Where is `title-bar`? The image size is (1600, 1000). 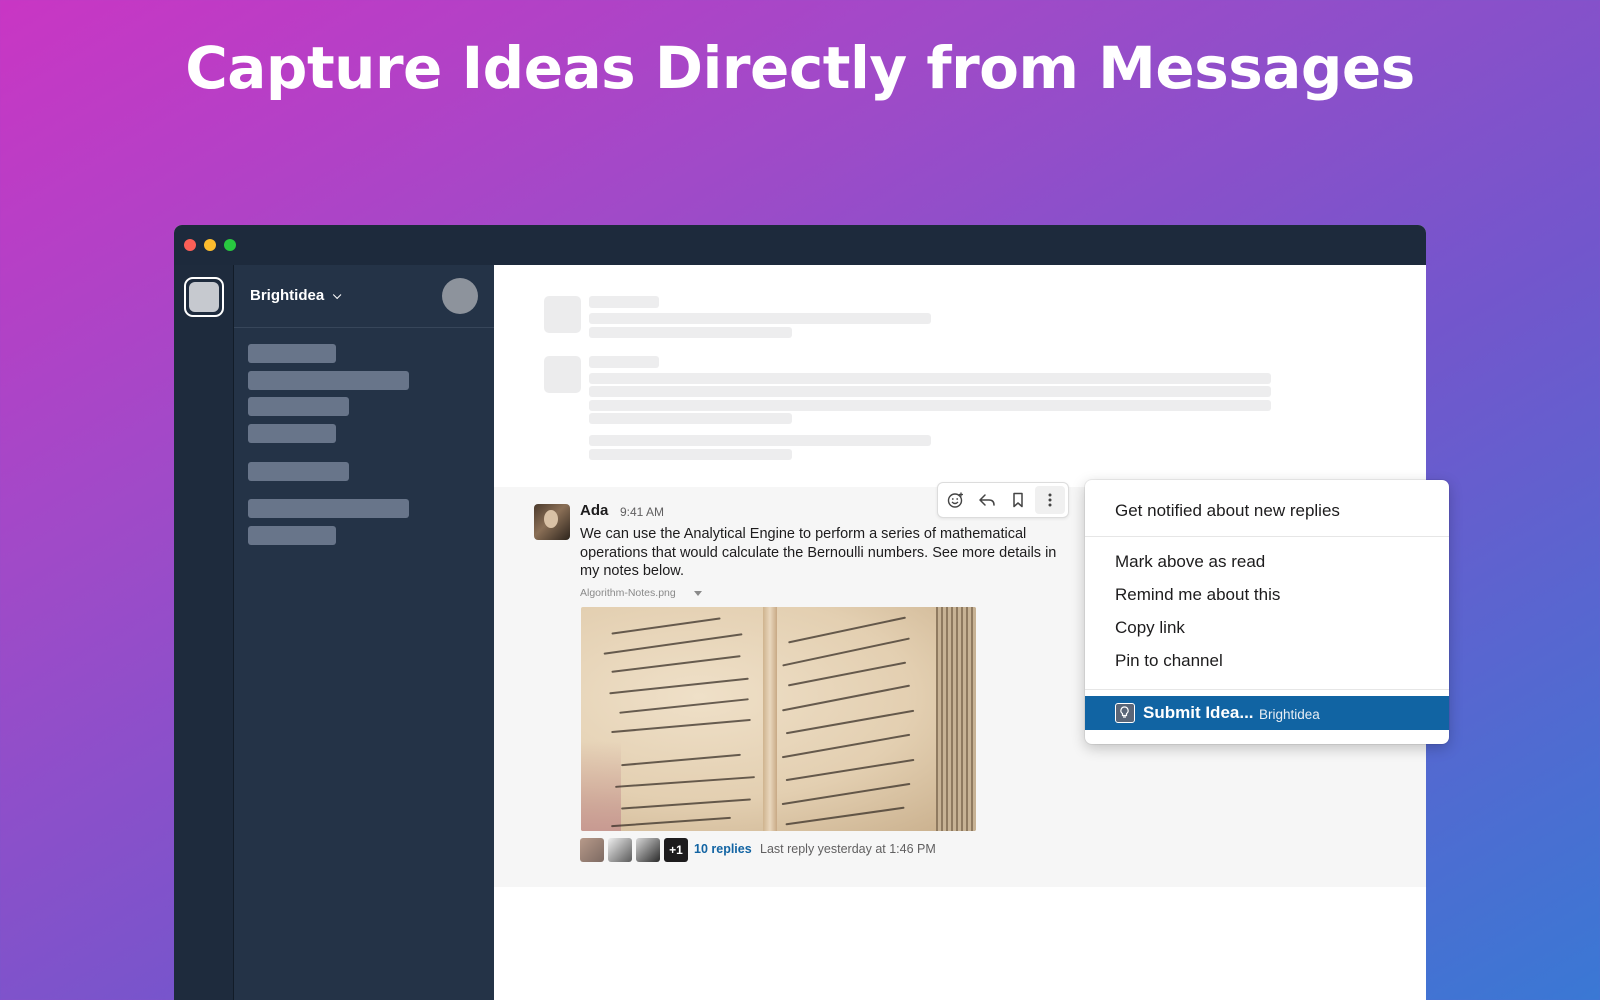 title-bar is located at coordinates (800, 245).